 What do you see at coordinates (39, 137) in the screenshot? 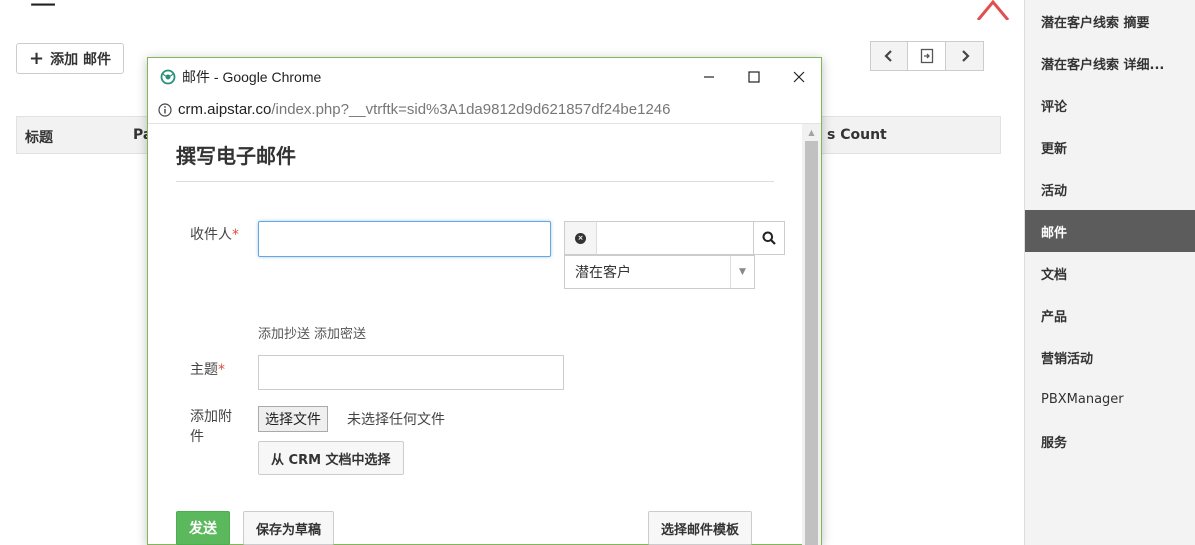
I see `column-header-title: 标题` at bounding box center [39, 137].